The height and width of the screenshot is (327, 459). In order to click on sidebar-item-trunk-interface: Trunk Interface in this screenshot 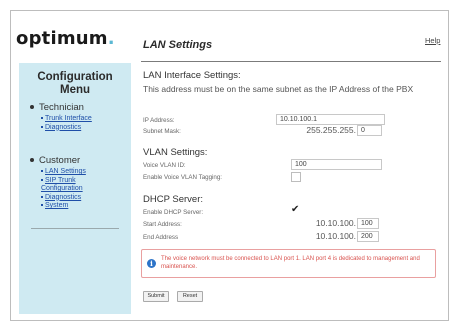, I will do `click(66, 119)`.